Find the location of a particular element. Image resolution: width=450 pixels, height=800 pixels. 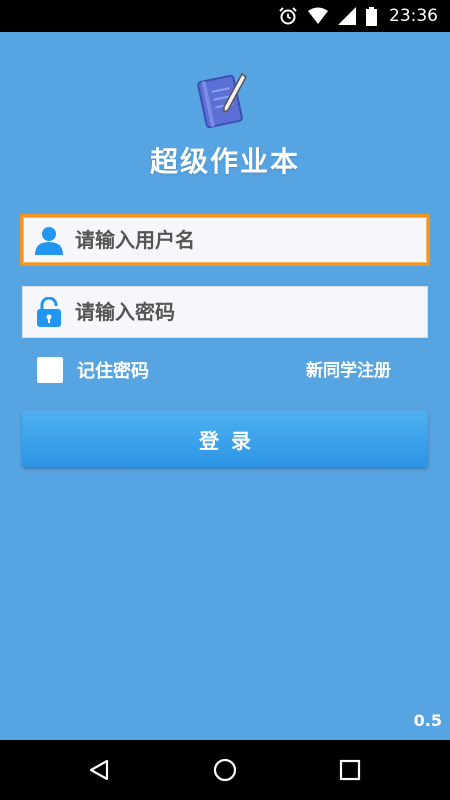

login-button: 登录 is located at coordinates (225, 439).